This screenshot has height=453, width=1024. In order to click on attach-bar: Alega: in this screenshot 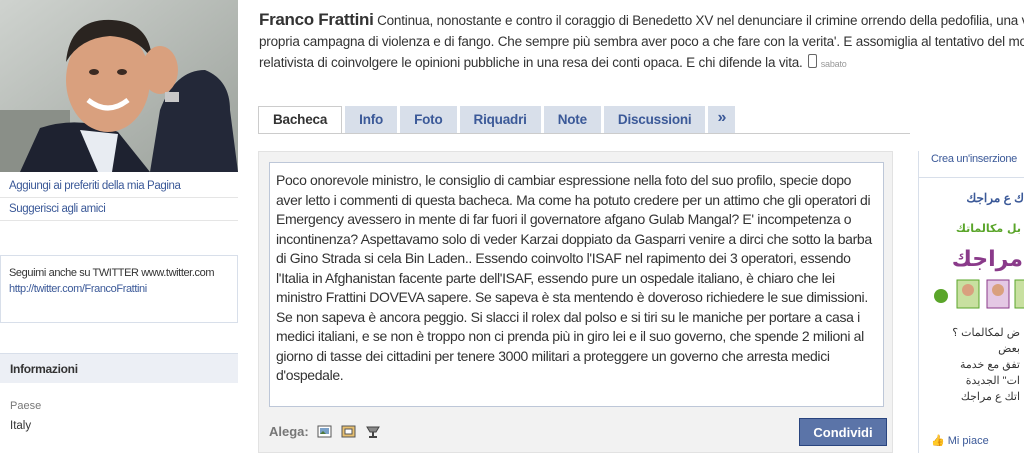, I will do `click(325, 431)`.